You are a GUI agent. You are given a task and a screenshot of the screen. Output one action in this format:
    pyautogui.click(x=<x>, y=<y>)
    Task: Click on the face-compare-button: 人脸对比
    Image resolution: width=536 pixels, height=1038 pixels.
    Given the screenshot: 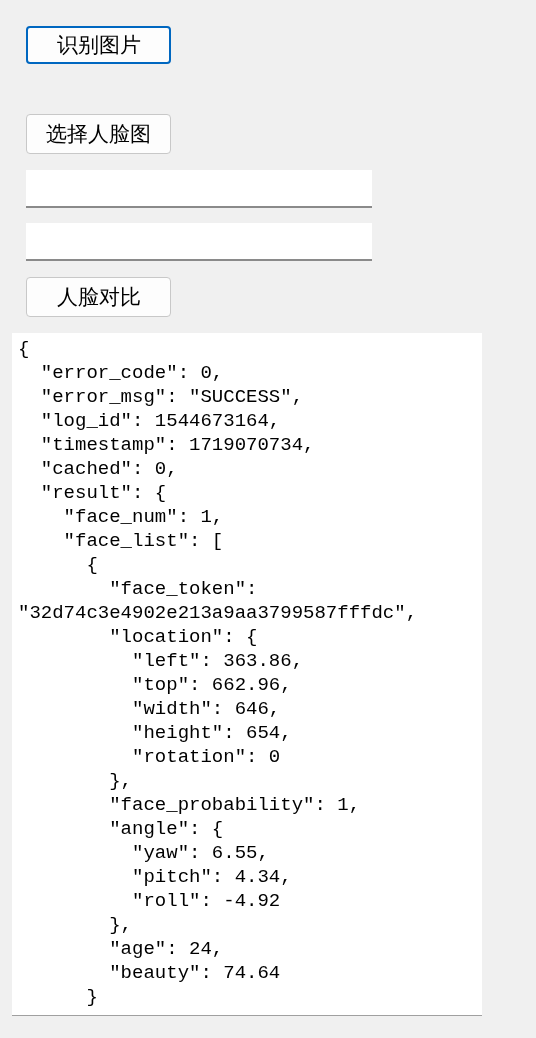 What is the action you would take?
    pyautogui.click(x=98, y=297)
    